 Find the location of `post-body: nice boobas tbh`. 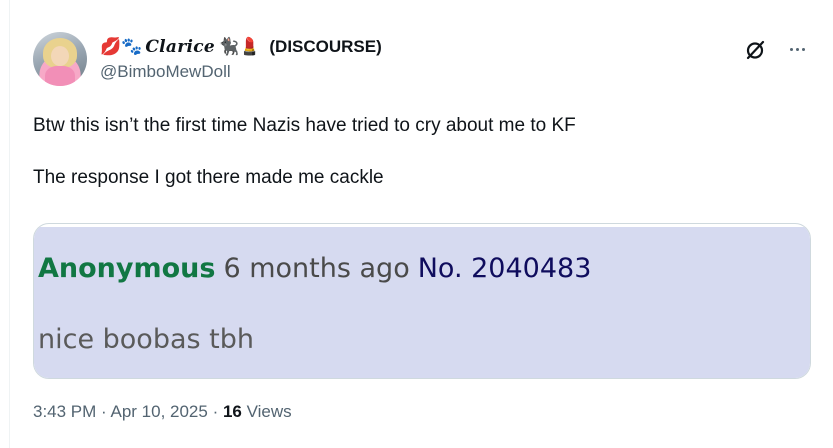

post-body: nice boobas tbh is located at coordinates (146, 339).